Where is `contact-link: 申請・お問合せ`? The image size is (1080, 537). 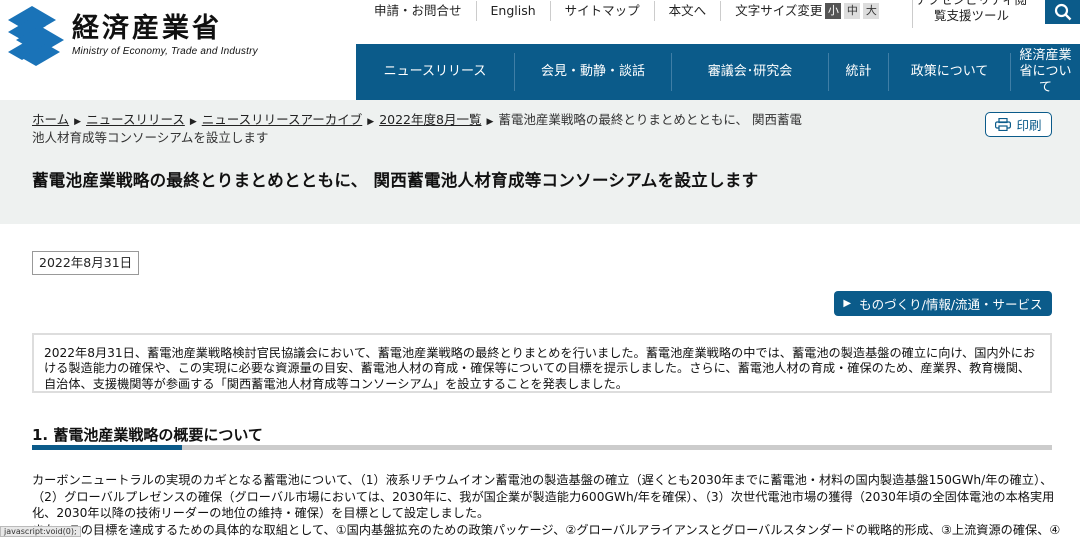
contact-link: 申請・お問合せ is located at coordinates (416, 11).